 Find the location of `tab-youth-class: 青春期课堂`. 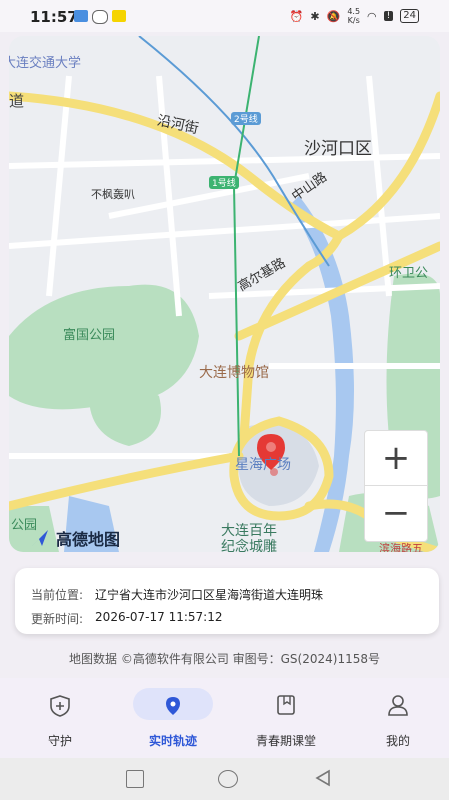

tab-youth-class: 青春期课堂 is located at coordinates (286, 718).